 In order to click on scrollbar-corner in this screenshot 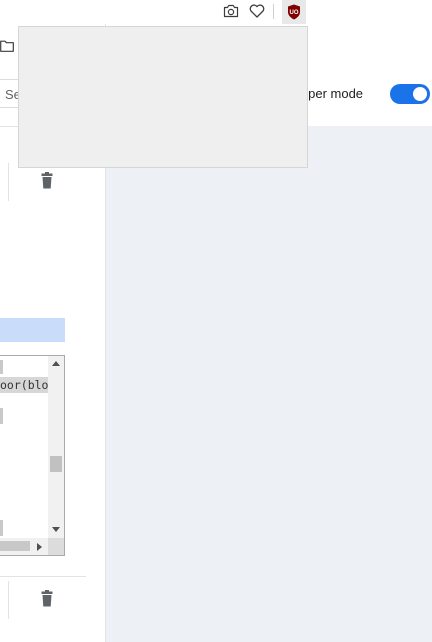, I will do `click(56, 546)`.